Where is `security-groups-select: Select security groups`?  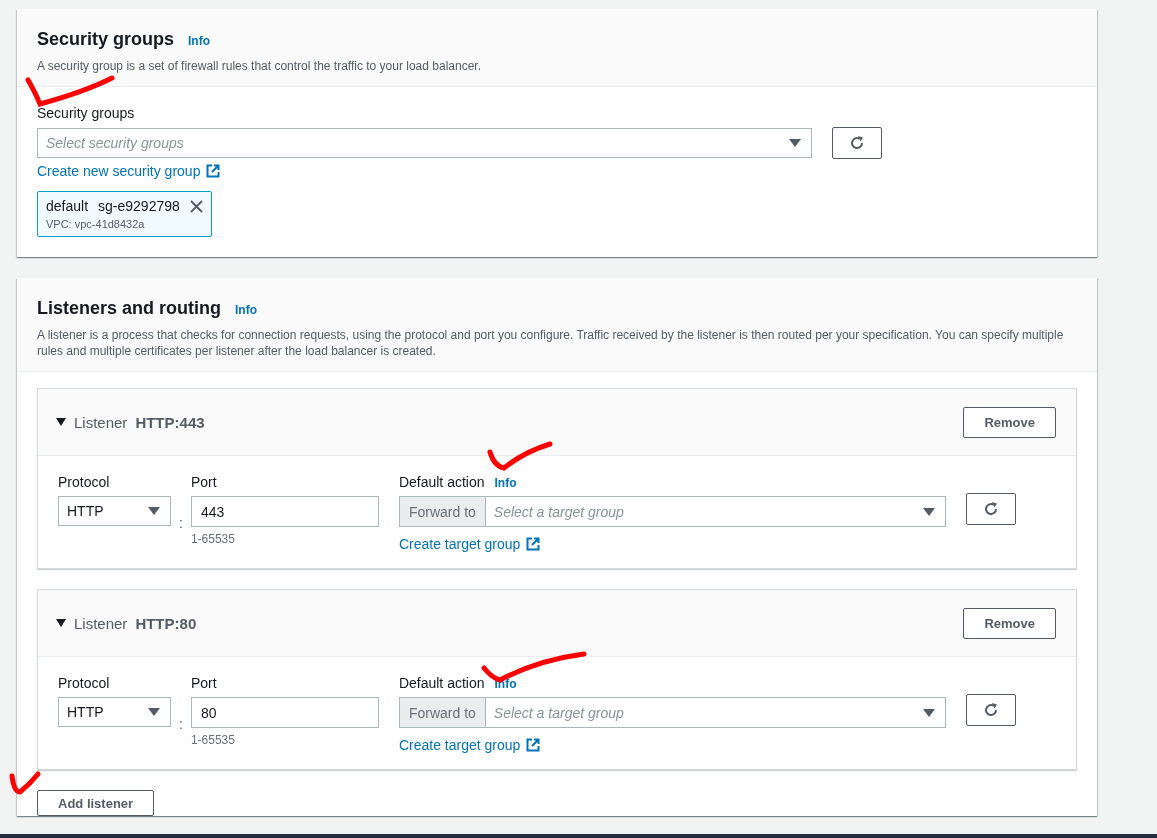 security-groups-select: Select security groups is located at coordinates (424, 143).